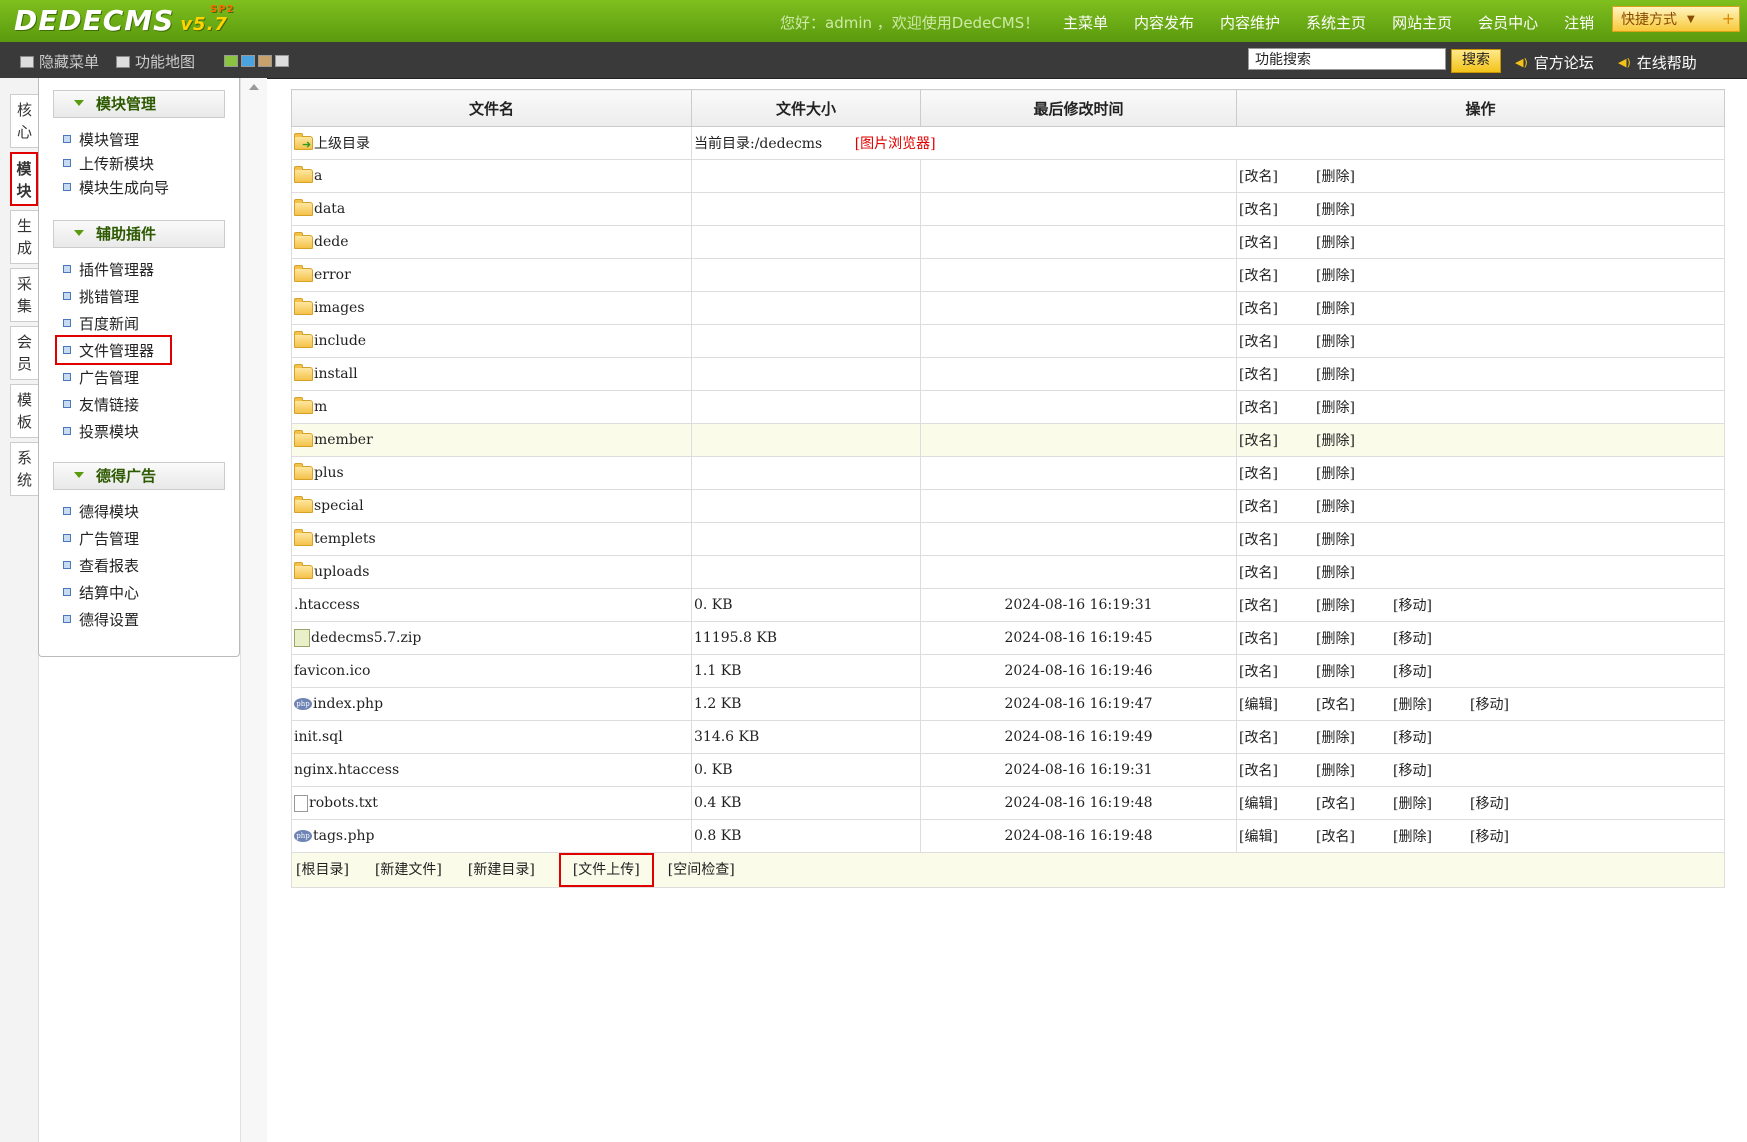  I want to click on skin-brown-swatch, so click(265, 61).